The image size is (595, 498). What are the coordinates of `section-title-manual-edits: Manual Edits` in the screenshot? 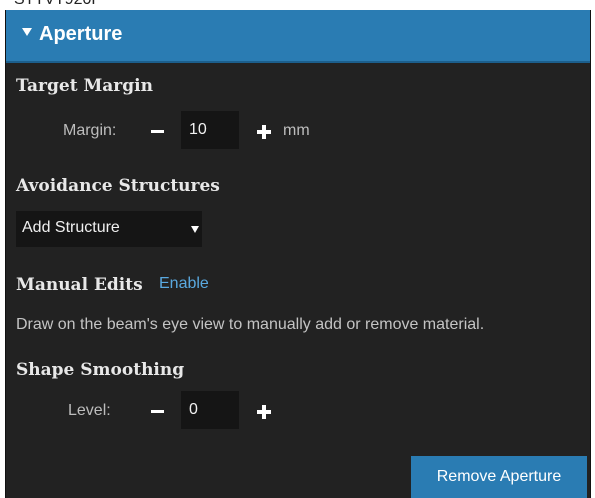 It's located at (79, 285).